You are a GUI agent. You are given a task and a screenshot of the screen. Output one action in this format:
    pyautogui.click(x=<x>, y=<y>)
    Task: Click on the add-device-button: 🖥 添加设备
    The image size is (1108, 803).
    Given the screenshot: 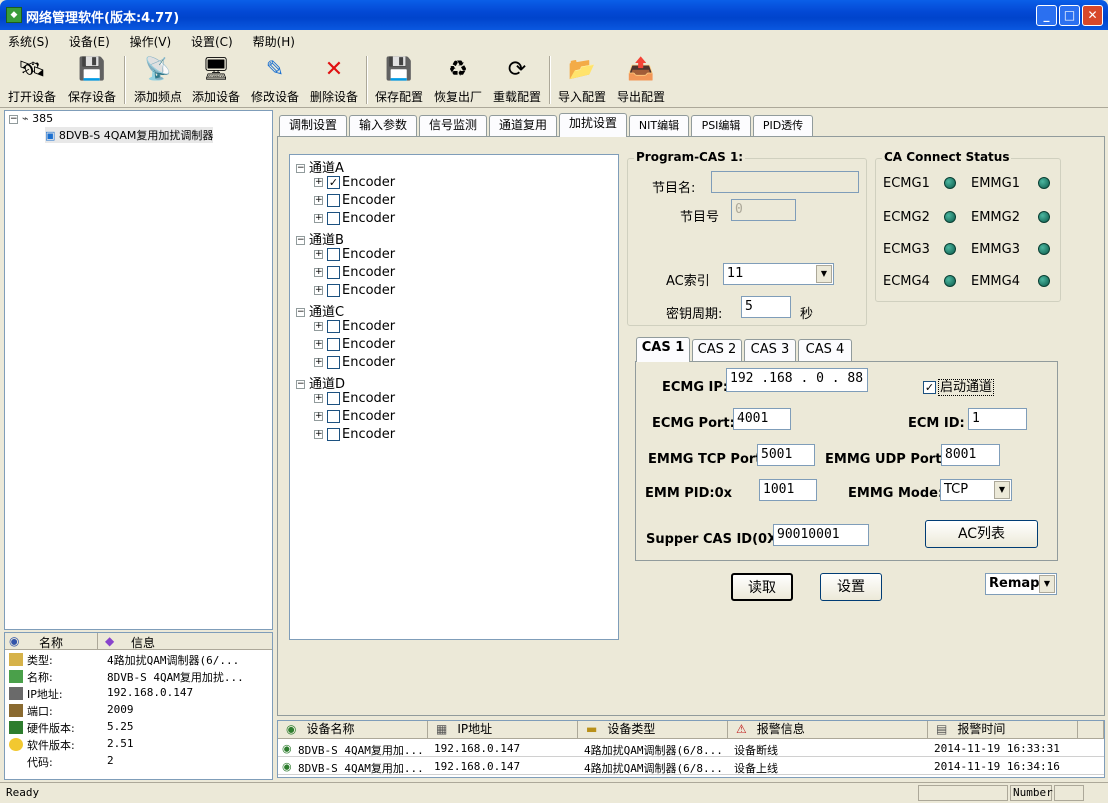 What is the action you would take?
    pyautogui.click(x=216, y=80)
    